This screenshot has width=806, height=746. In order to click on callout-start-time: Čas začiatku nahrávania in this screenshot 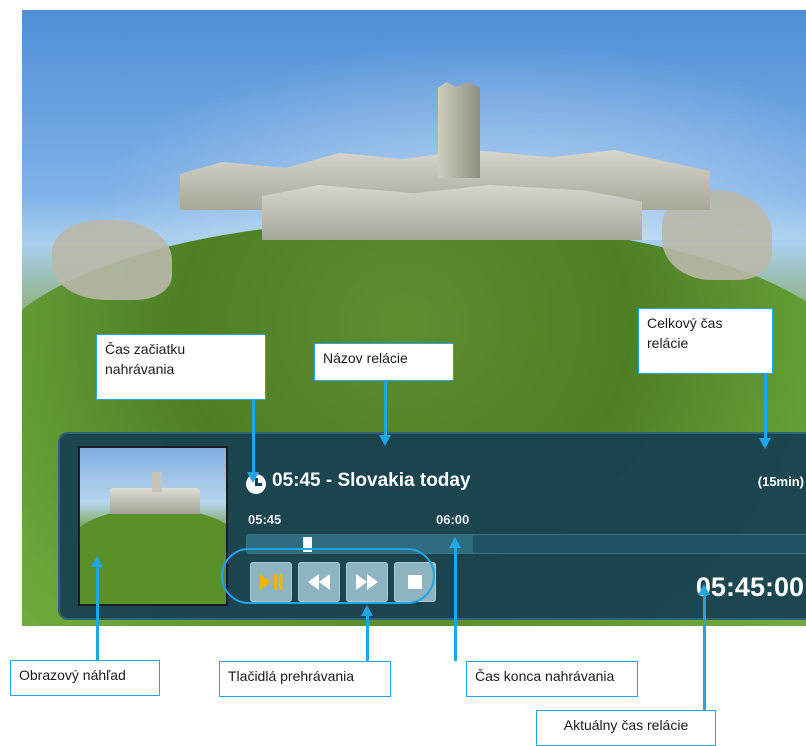, I will do `click(181, 367)`.